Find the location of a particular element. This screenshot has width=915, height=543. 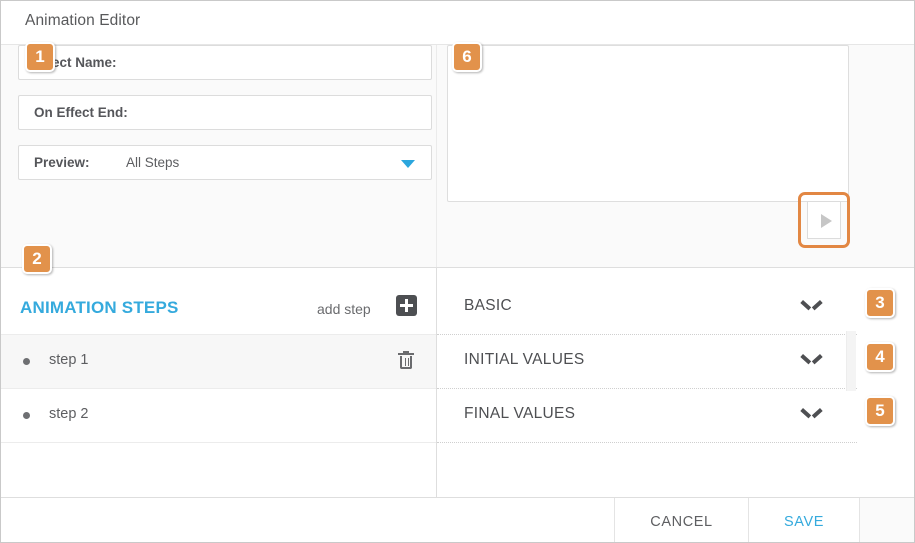

accordion-label: INITIAL VALUES is located at coordinates (524, 359).